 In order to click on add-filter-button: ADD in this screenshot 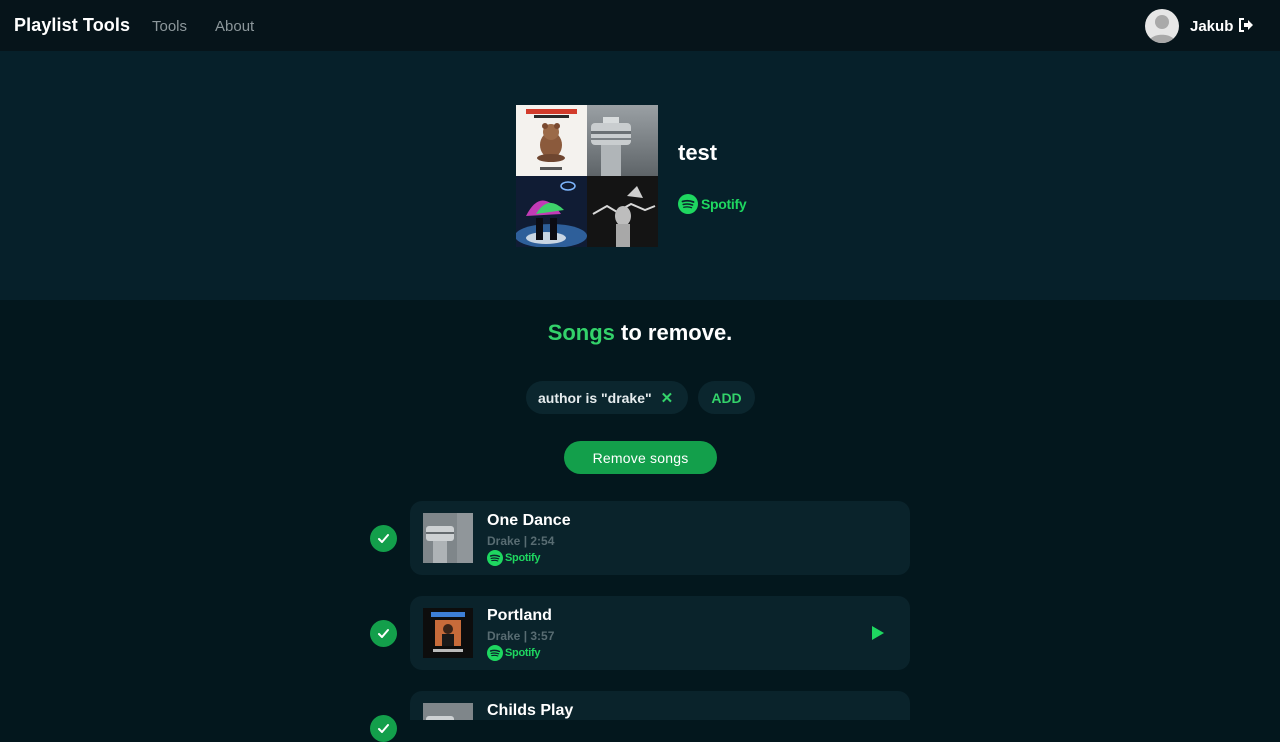, I will do `click(726, 397)`.